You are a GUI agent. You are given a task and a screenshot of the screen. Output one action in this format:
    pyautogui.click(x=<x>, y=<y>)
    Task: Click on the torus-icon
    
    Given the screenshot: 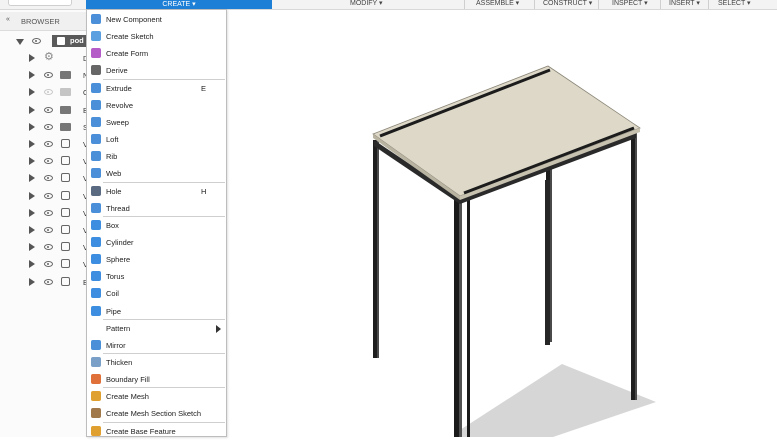 What is the action you would take?
    pyautogui.click(x=96, y=276)
    